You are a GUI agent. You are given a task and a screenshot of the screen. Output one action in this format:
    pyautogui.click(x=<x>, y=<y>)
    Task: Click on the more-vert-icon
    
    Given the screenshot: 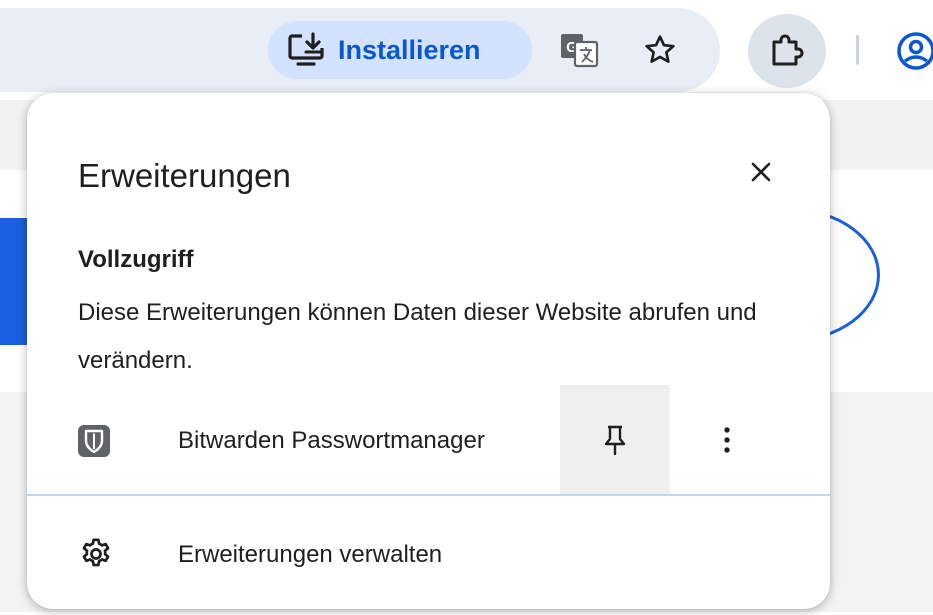 What is the action you would take?
    pyautogui.click(x=727, y=440)
    